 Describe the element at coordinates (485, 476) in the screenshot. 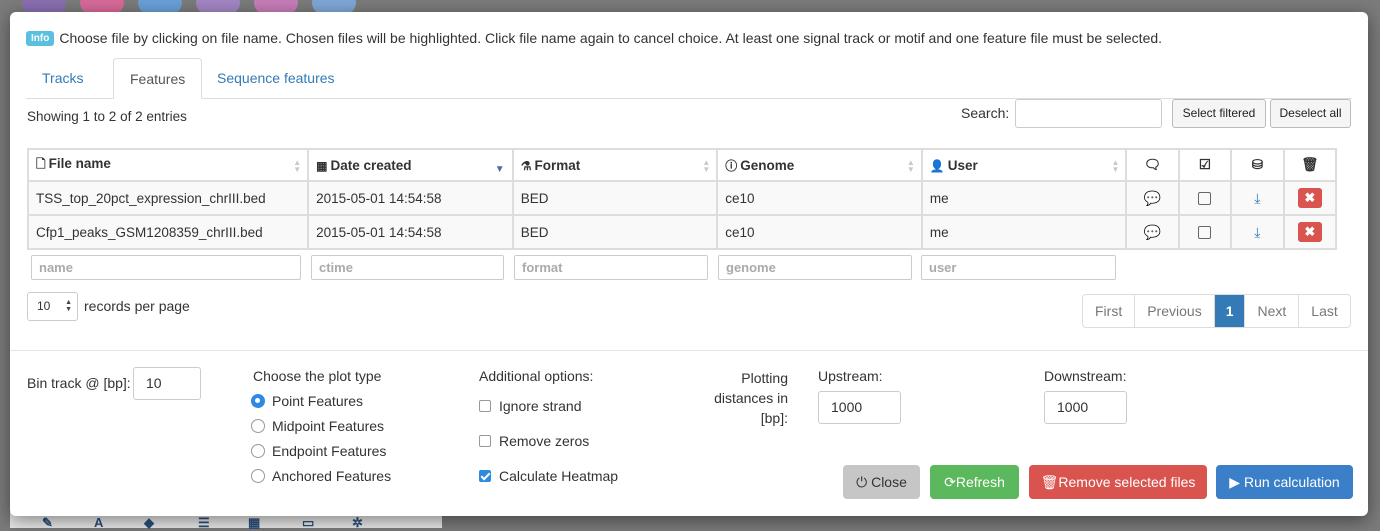

I see `calculate-heatmap-checkbox` at that location.